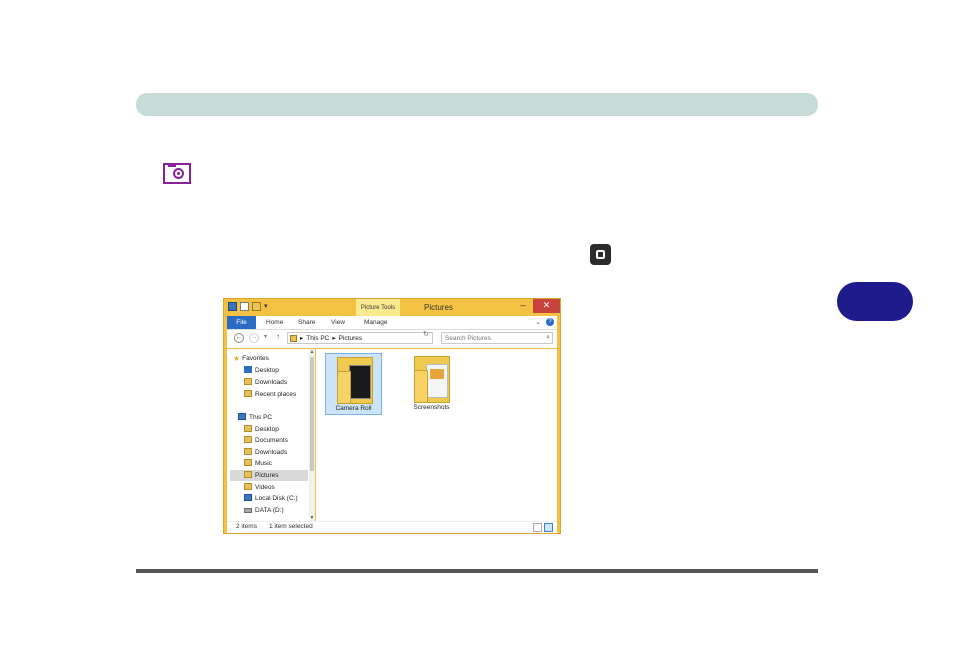 Image resolution: width=954 pixels, height=672 pixels. I want to click on tab-view: View, so click(338, 322).